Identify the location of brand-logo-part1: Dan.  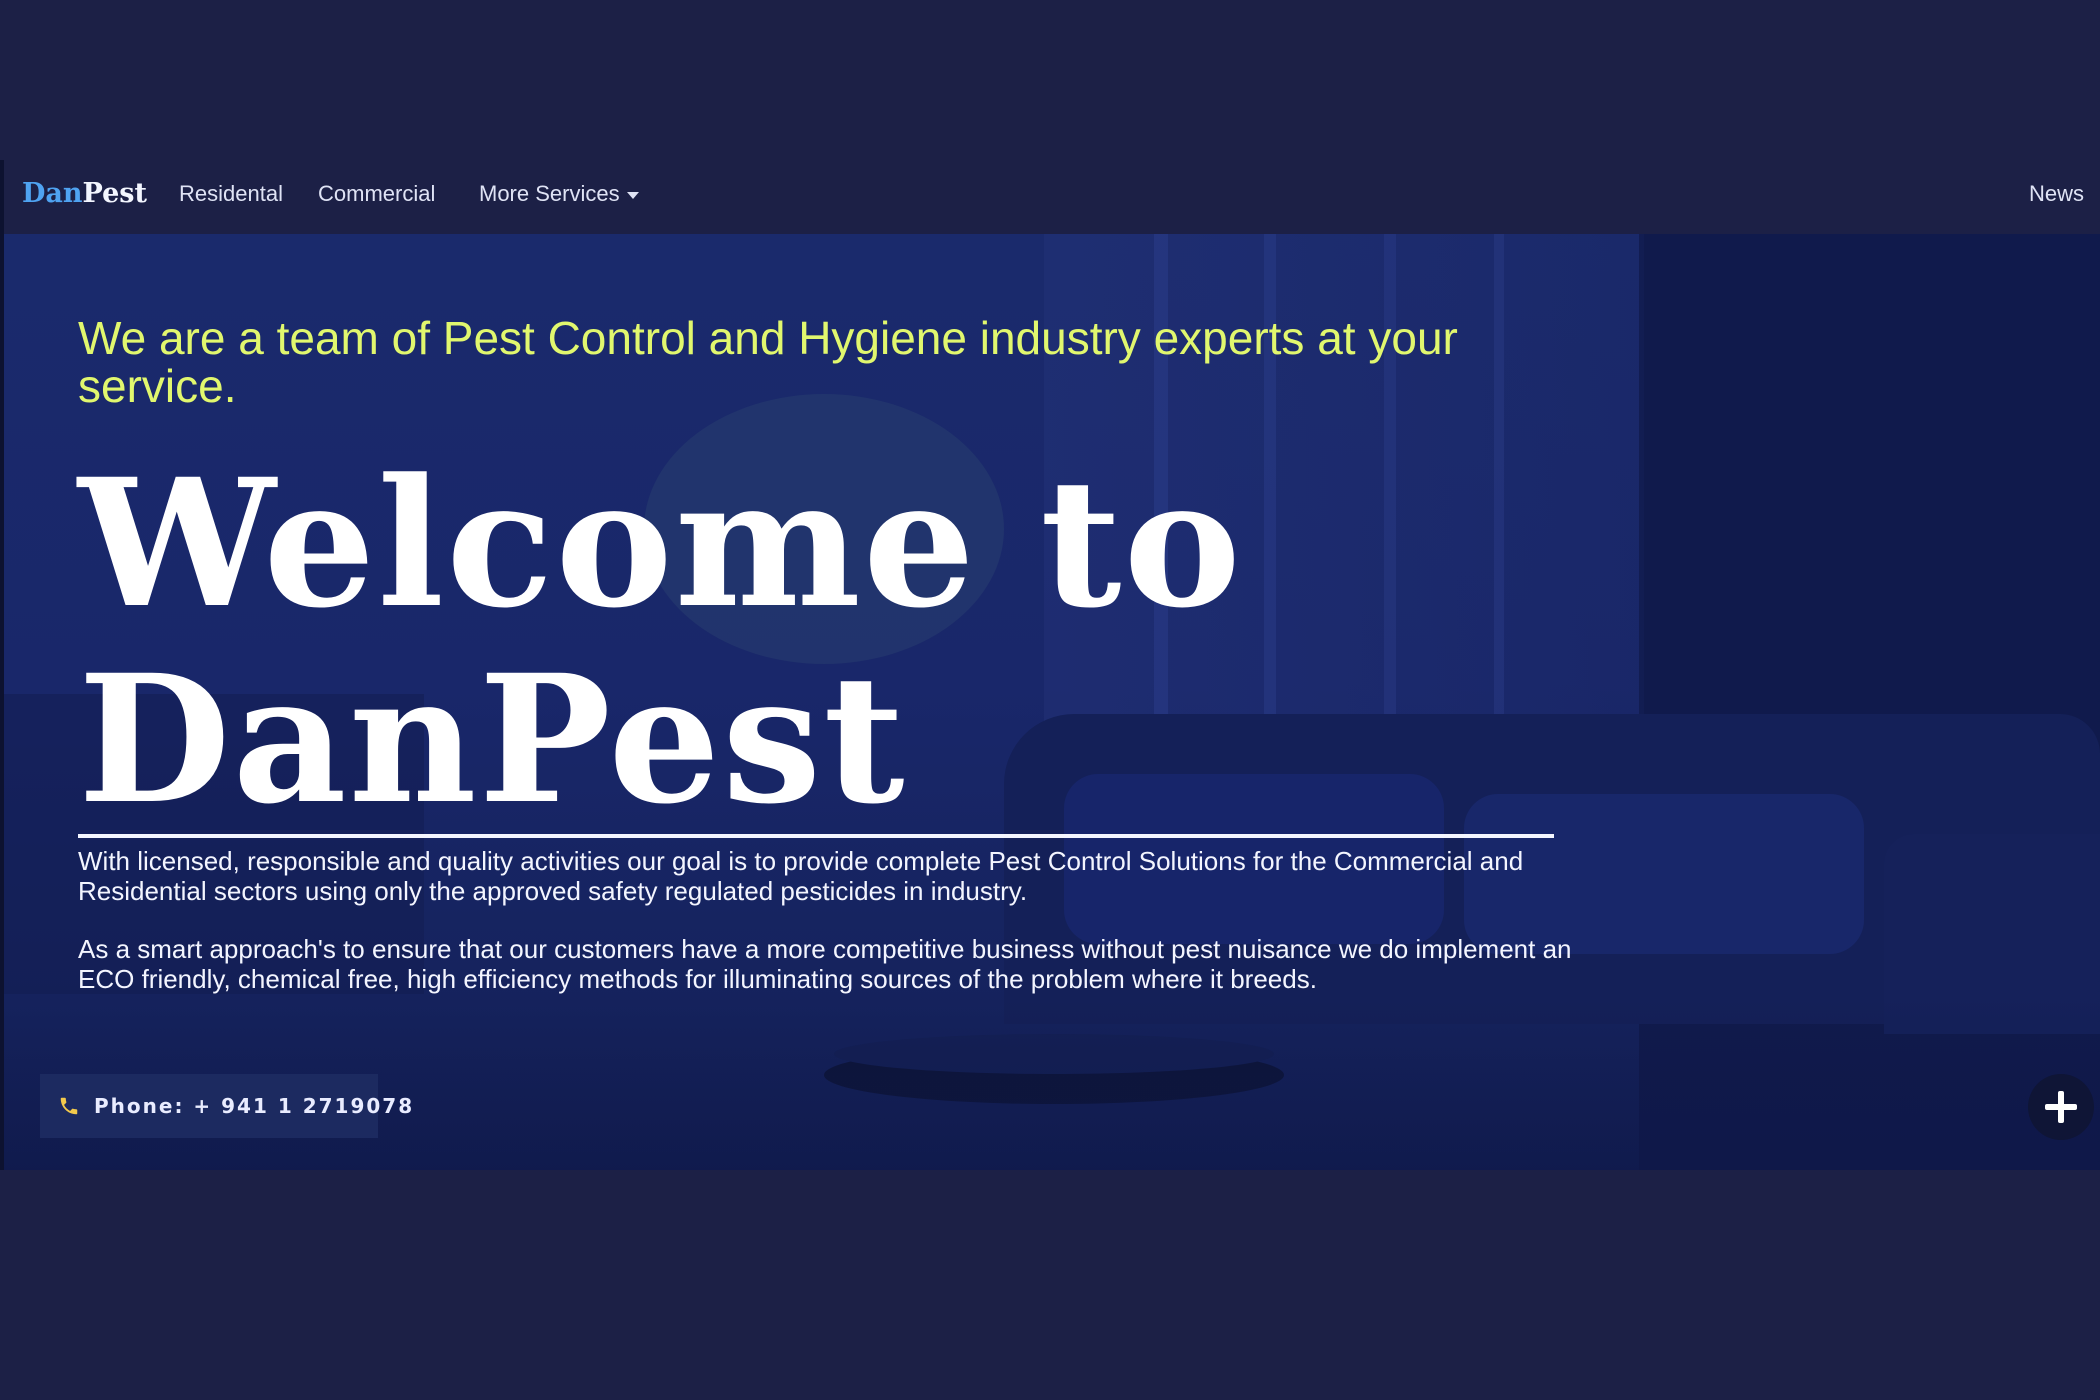
(52, 193).